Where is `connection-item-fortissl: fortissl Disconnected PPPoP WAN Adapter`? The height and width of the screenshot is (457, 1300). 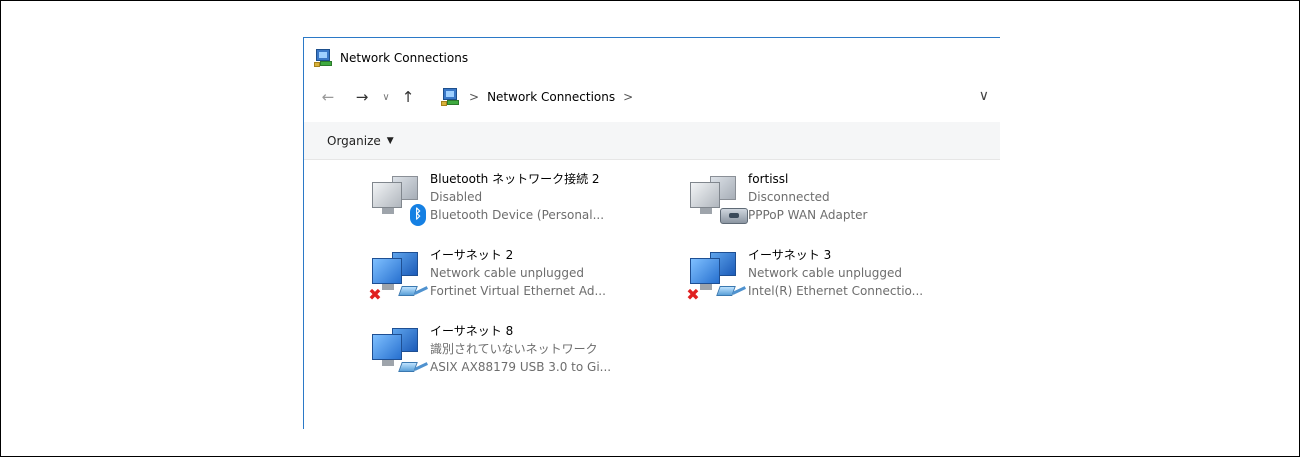 connection-item-fortissl: fortissl Disconnected PPPoP WAN Adapter is located at coordinates (777, 200).